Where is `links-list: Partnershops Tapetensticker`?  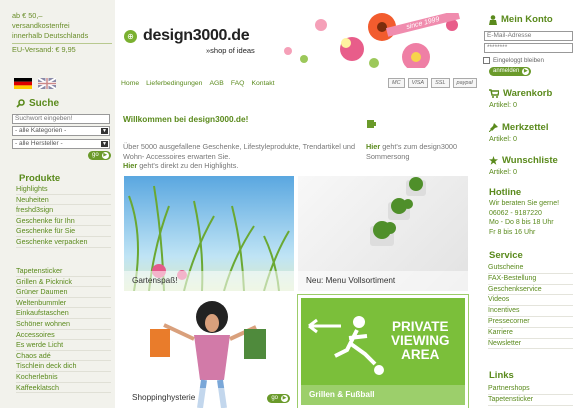 links-list: Partnershops Tapetensticker is located at coordinates (530, 395).